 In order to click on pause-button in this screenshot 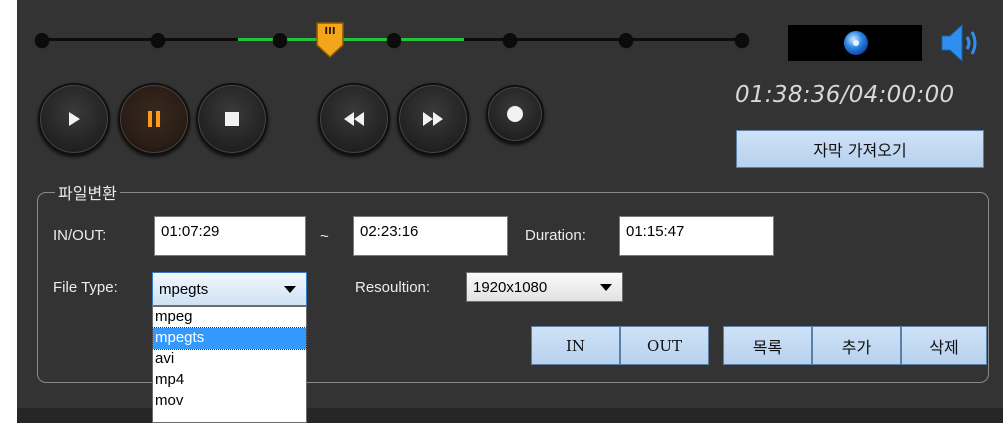, I will do `click(154, 119)`.